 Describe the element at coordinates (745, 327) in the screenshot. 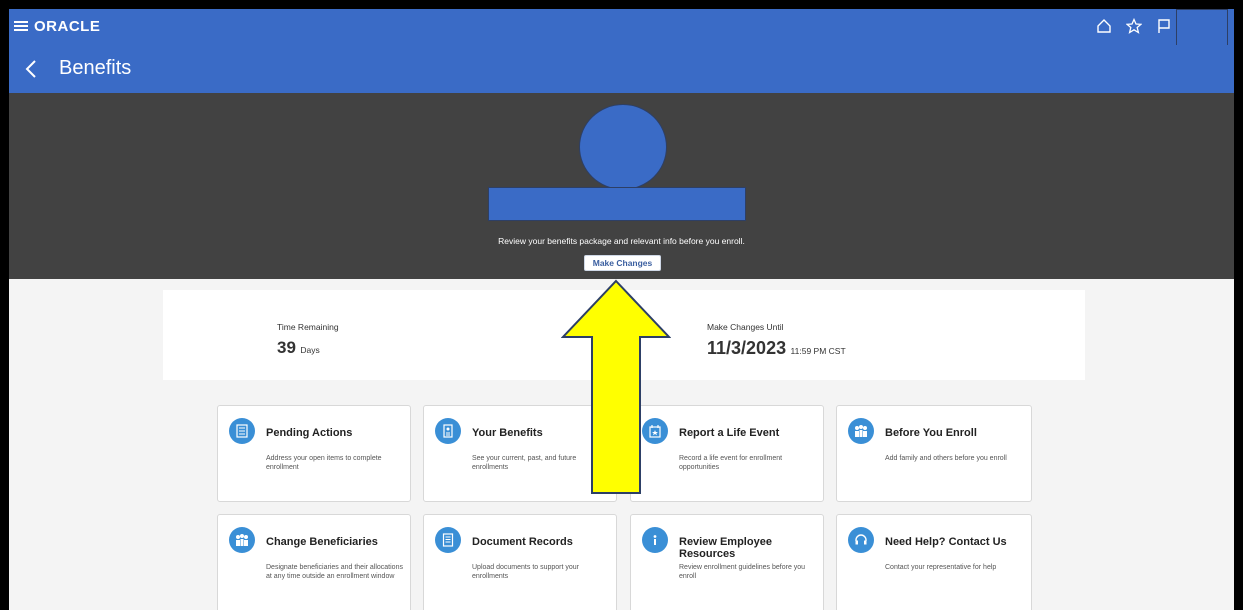

I see `make-changes-until-label: Make Changes Until` at that location.